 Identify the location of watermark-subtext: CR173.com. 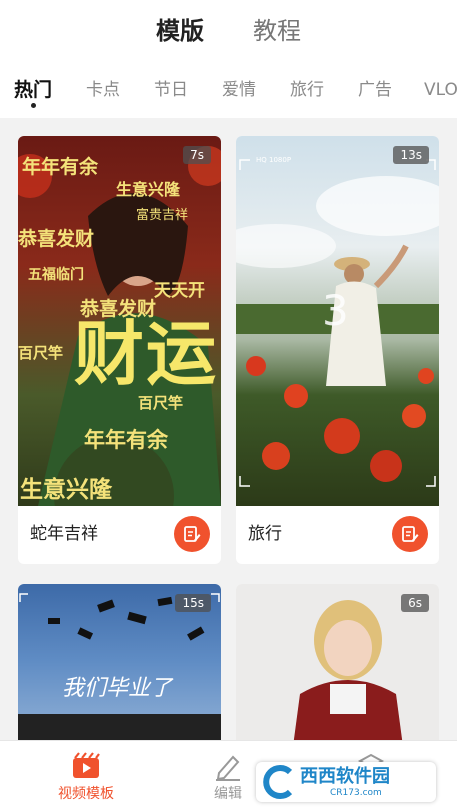
(356, 793).